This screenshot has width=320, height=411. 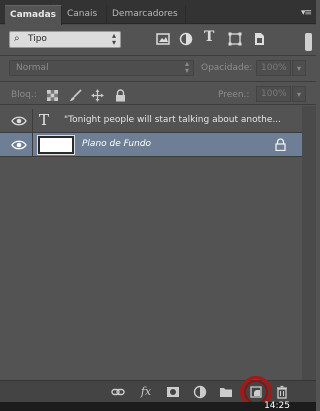 I want to click on add-layer-mask-icon, so click(x=173, y=392).